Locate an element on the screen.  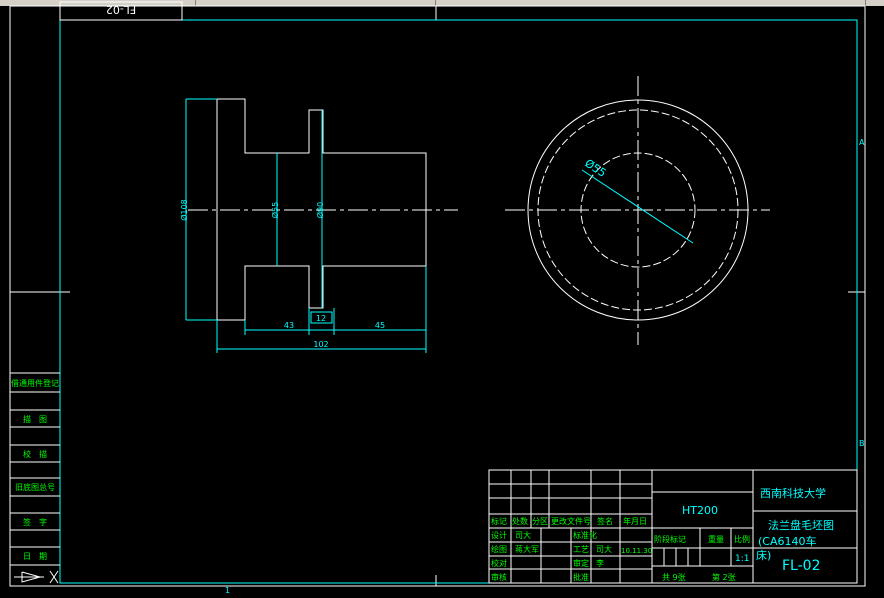
tb-material: HT200 is located at coordinates (700, 510).